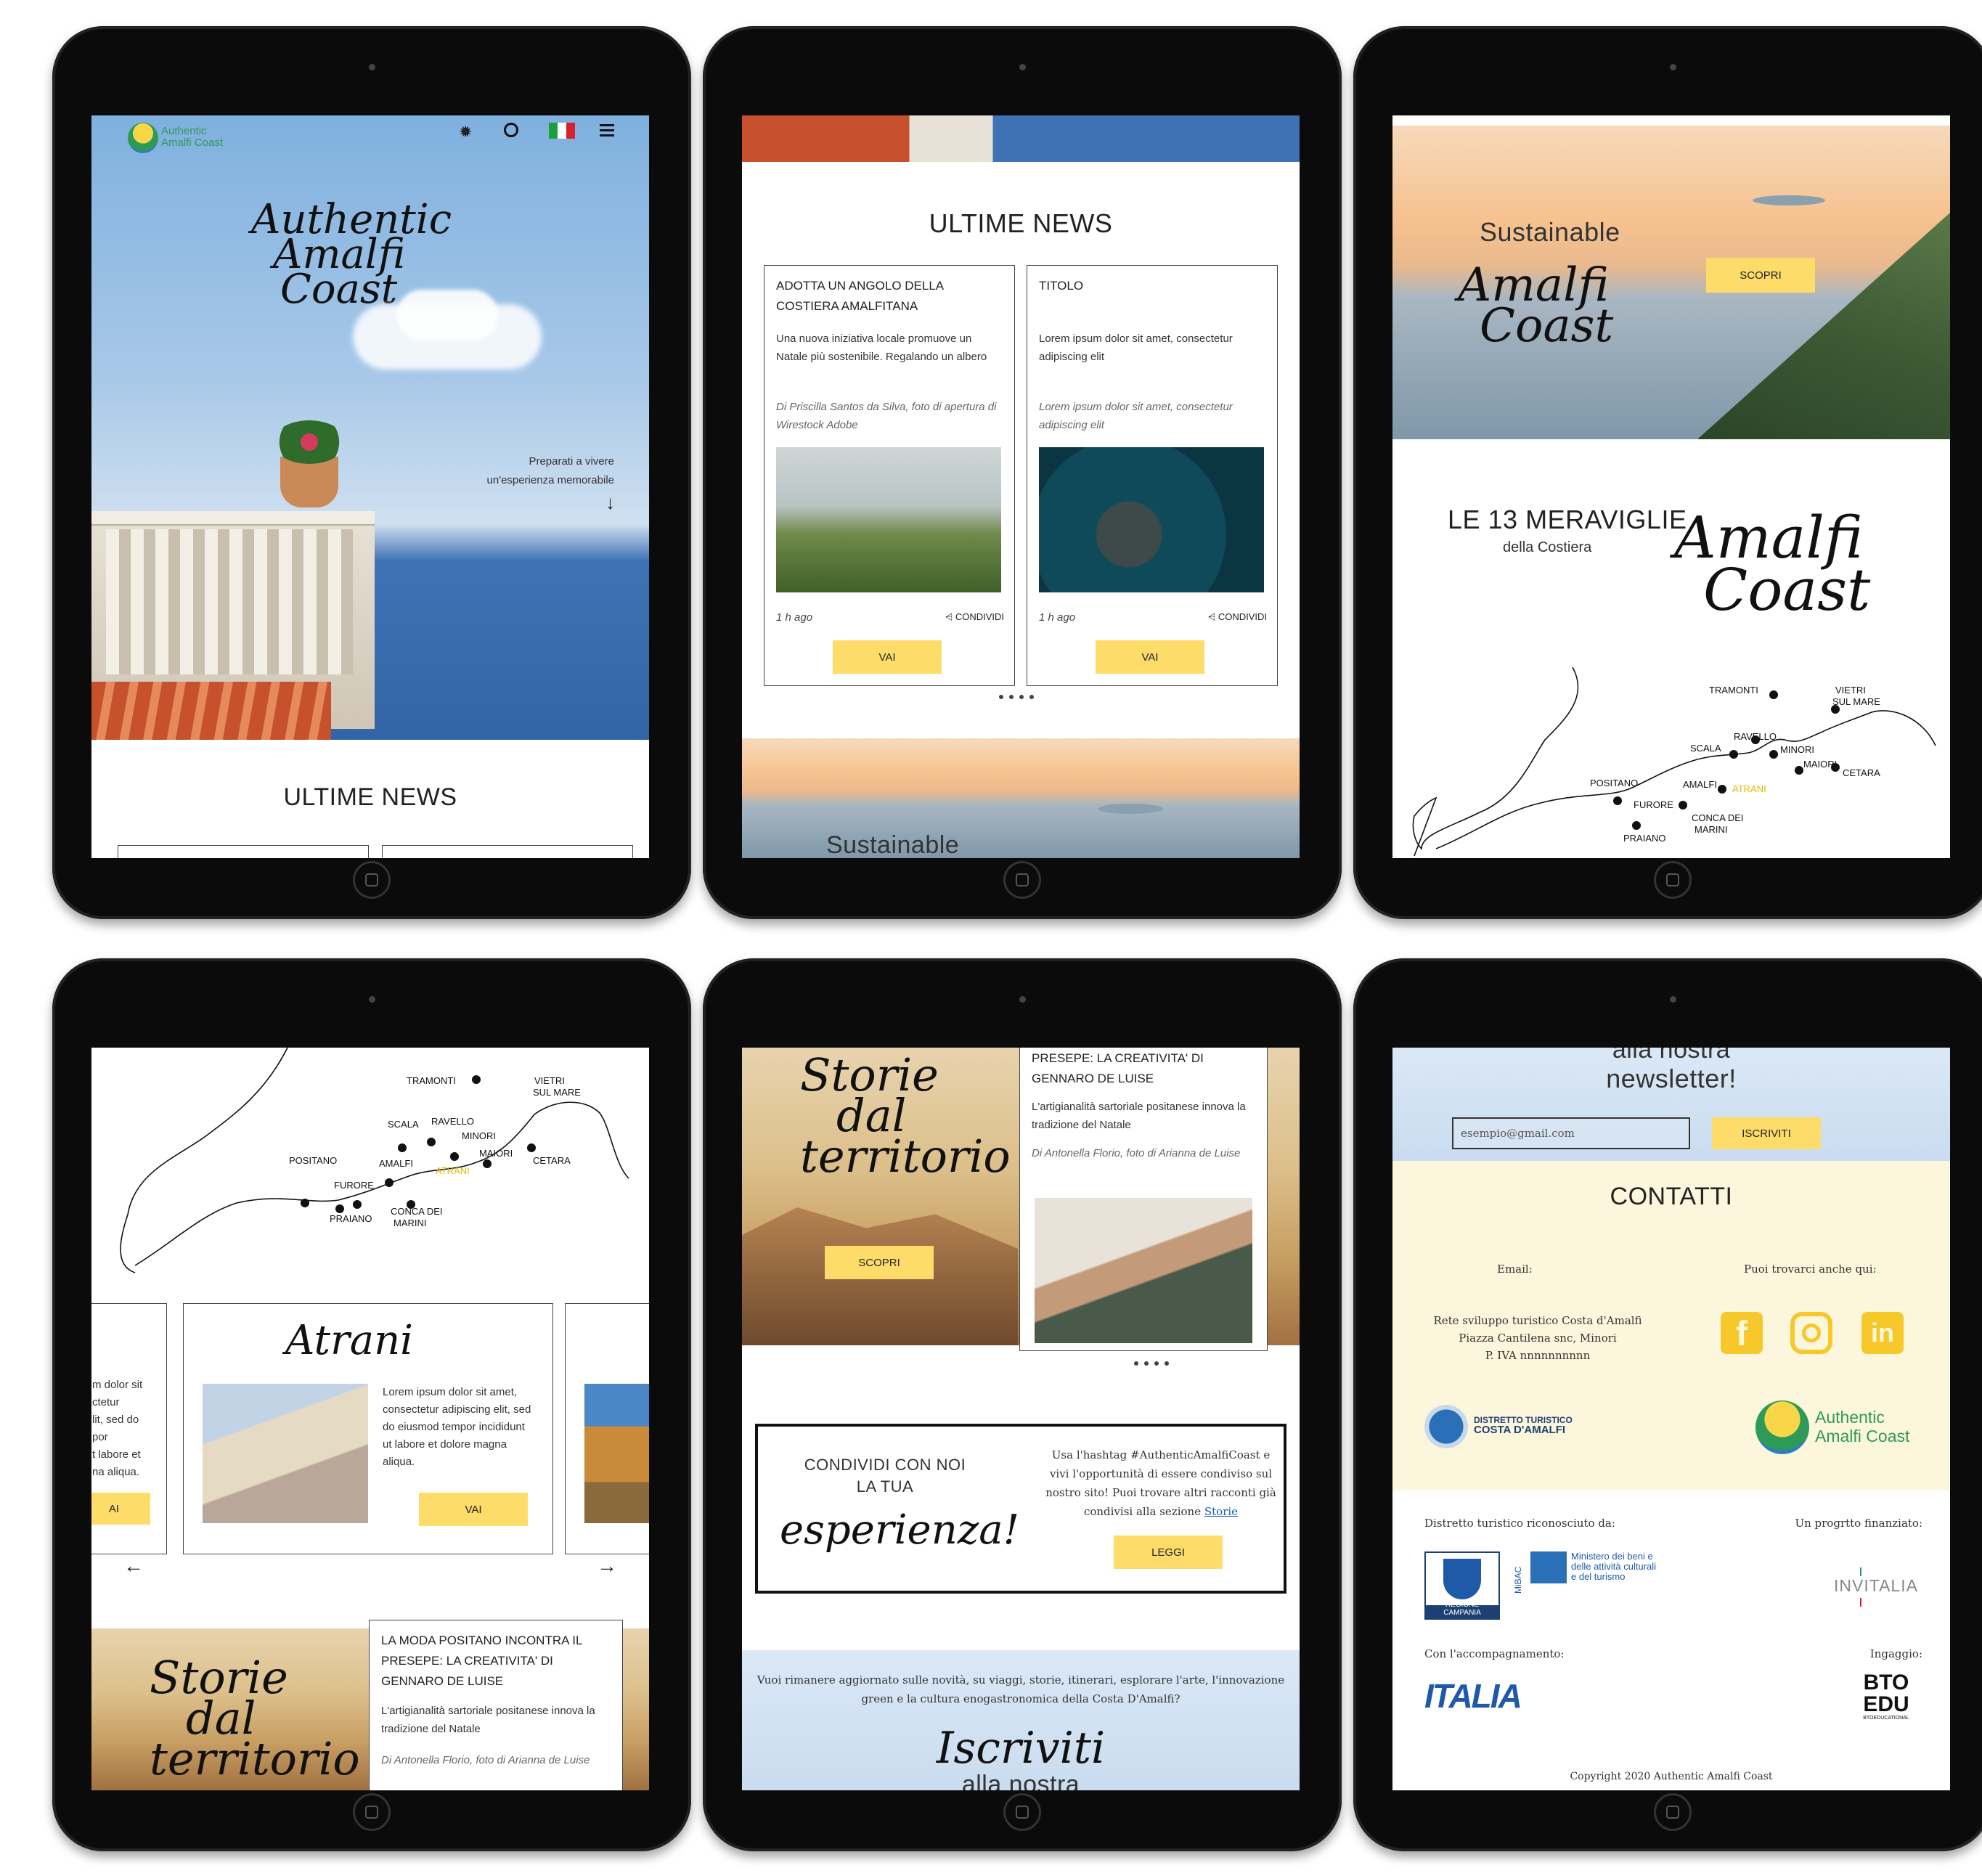 This screenshot has height=1876, width=1982. I want to click on share-heading-line-1: CONDIVIDI CON NOI, so click(885, 1465).